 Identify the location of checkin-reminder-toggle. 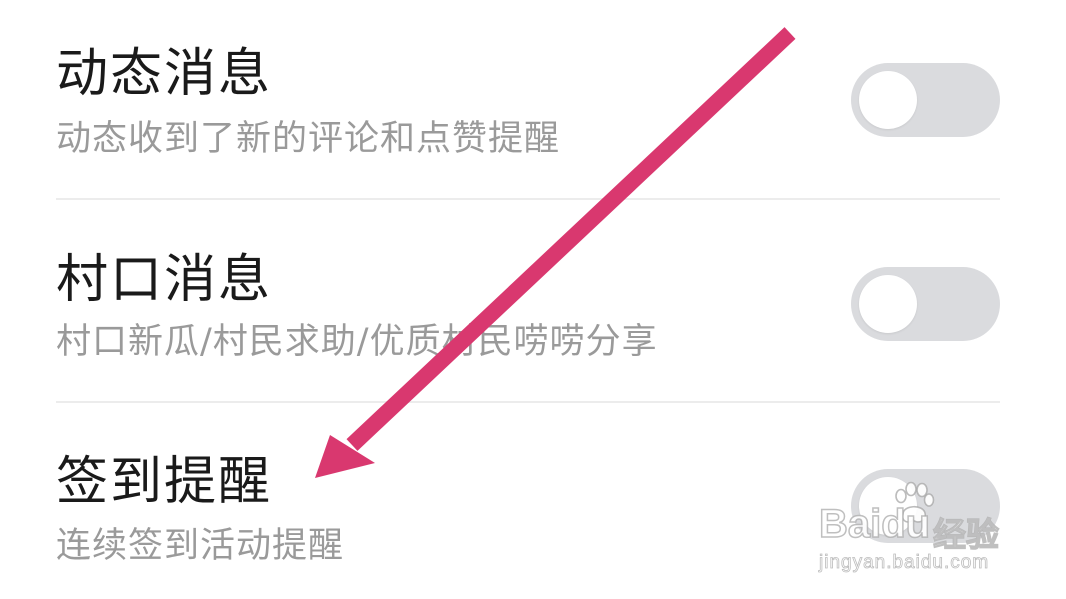
(925, 506).